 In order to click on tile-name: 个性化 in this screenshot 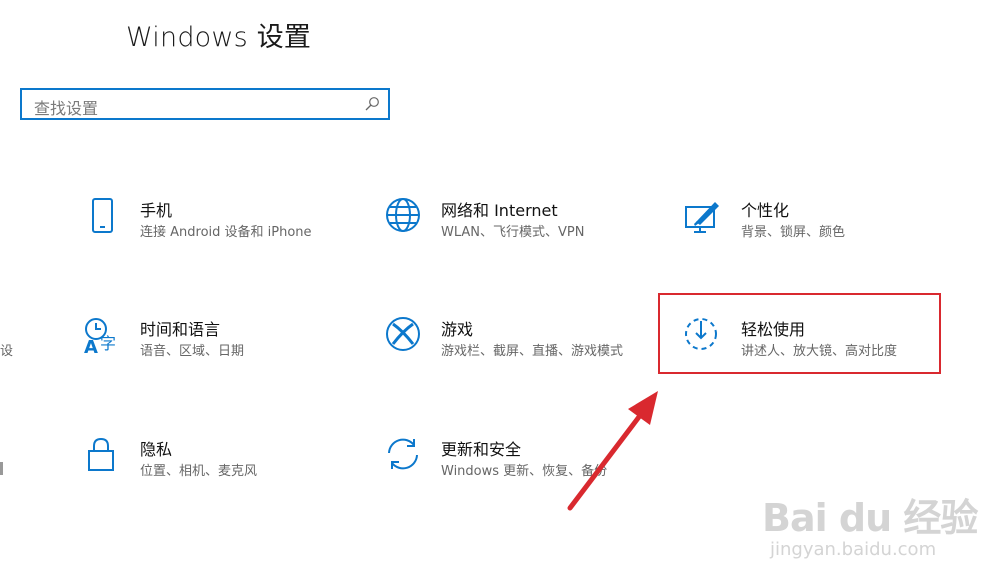, I will do `click(765, 210)`.